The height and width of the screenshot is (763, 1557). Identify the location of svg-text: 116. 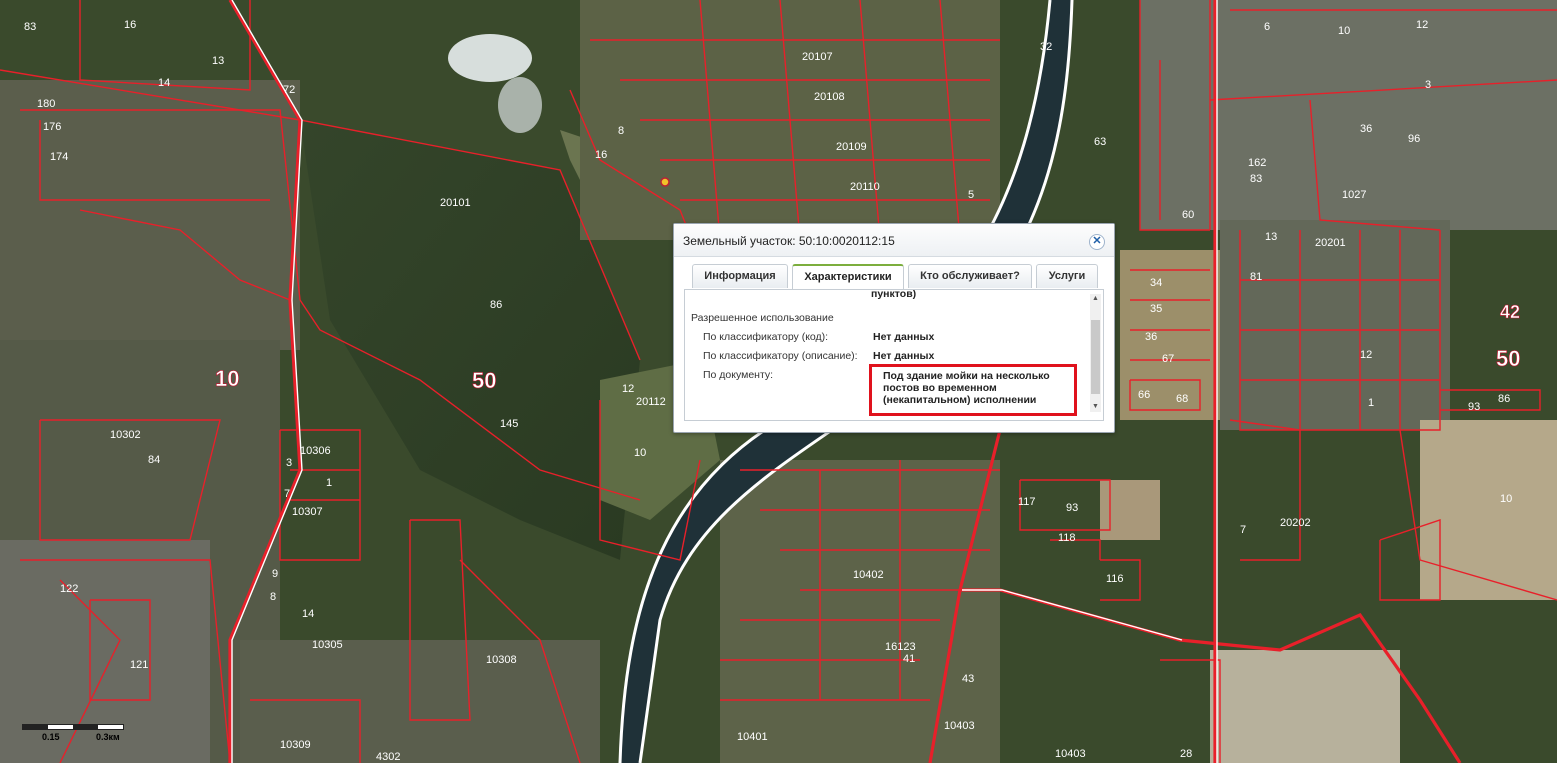
(1115, 579).